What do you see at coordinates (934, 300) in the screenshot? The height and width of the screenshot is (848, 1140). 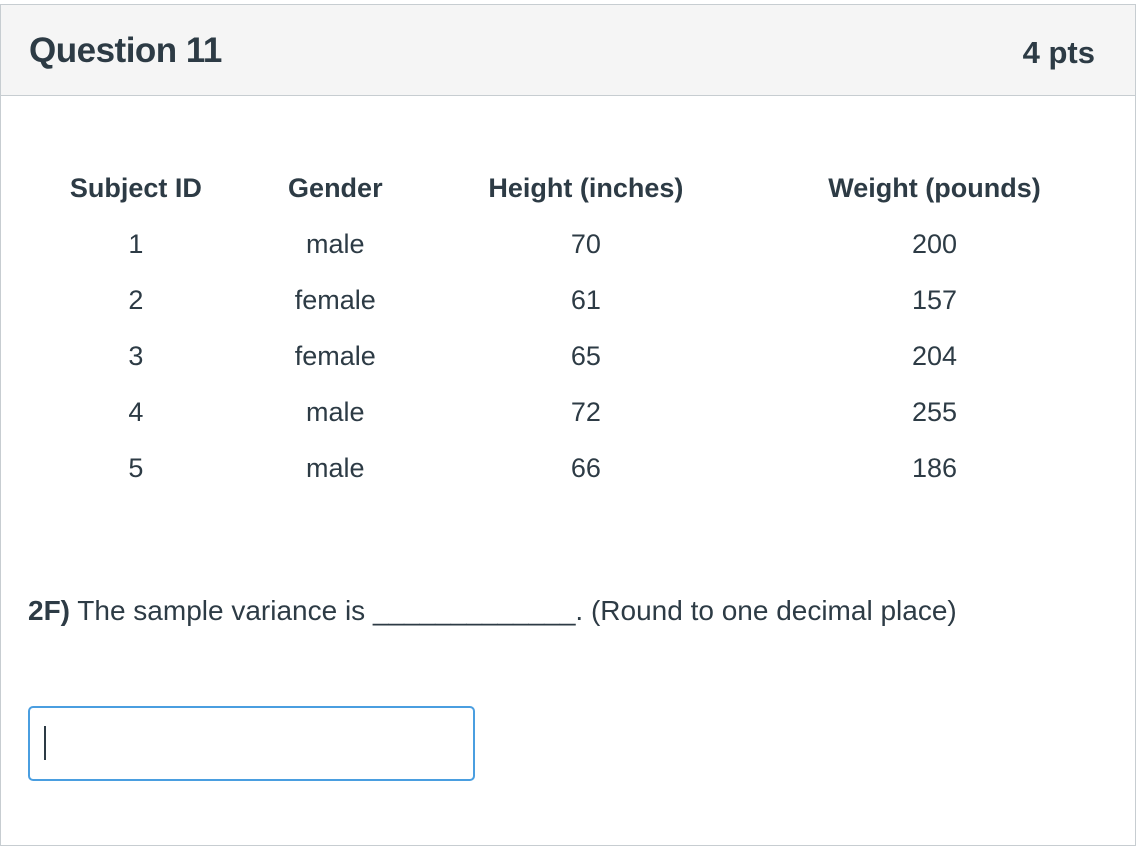 I see `cell-weight: 157` at bounding box center [934, 300].